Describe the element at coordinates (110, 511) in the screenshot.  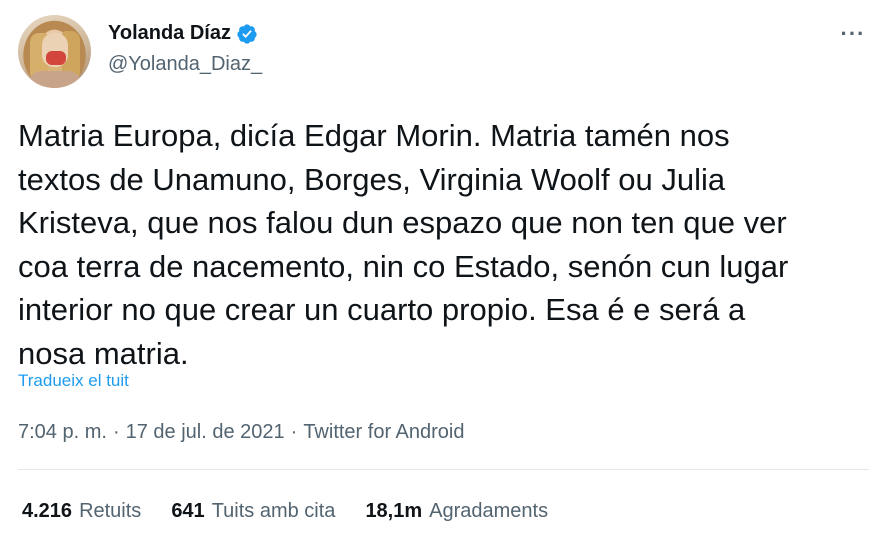
I see `retweets-label: Retuits` at that location.